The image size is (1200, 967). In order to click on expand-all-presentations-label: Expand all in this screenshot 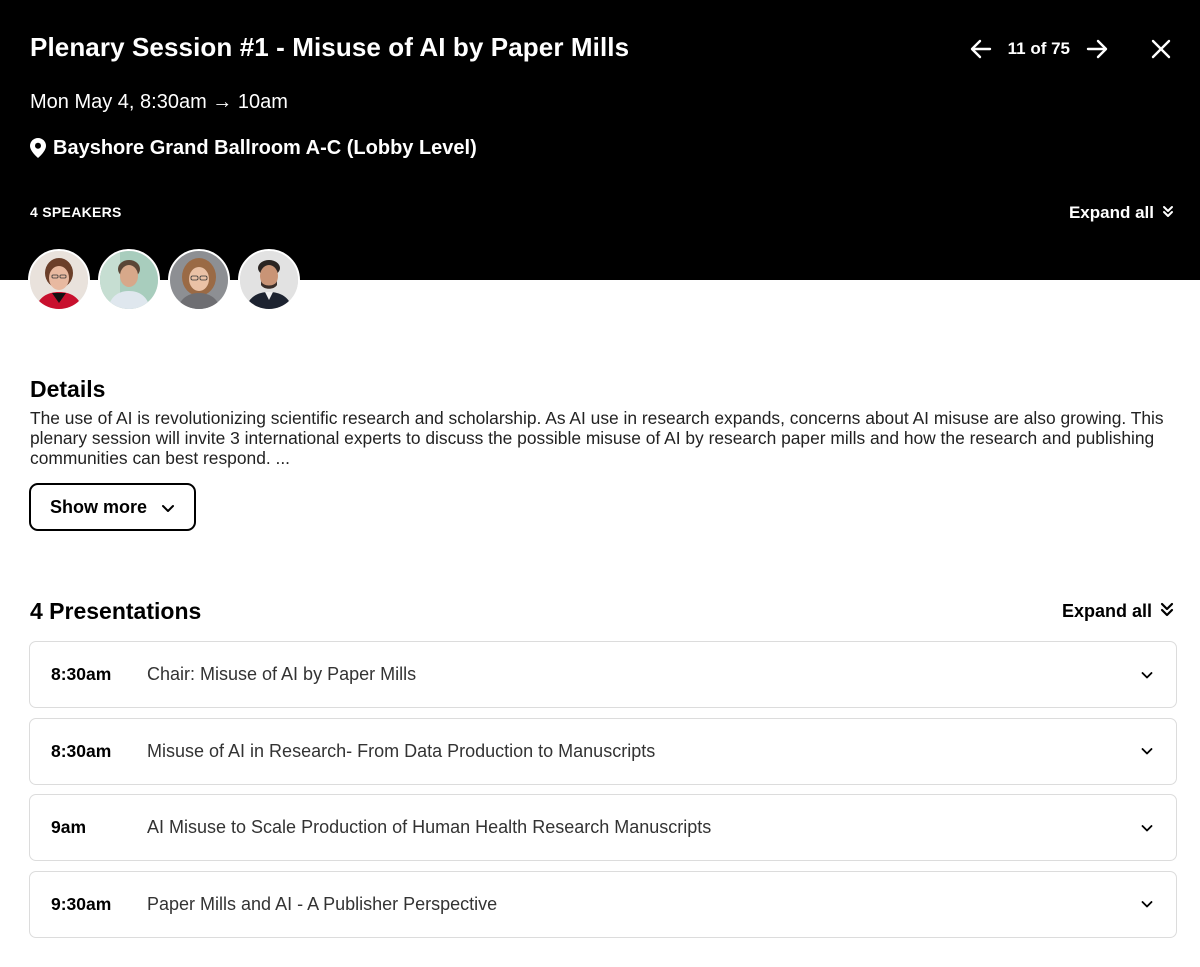, I will do `click(1106, 611)`.